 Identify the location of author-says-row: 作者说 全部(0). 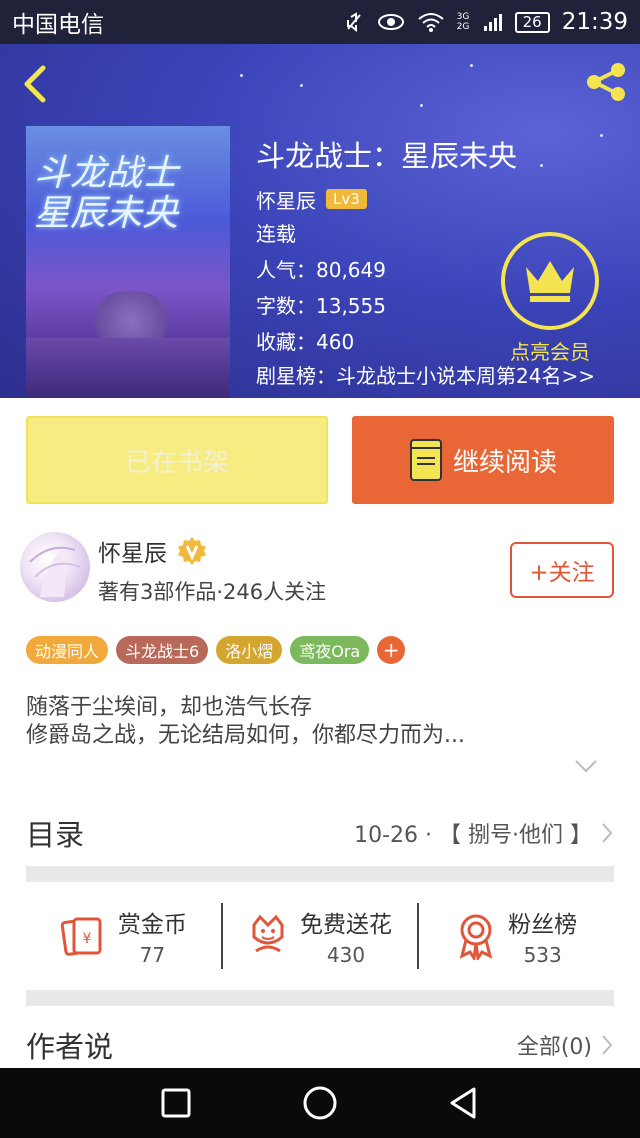
(320, 1045).